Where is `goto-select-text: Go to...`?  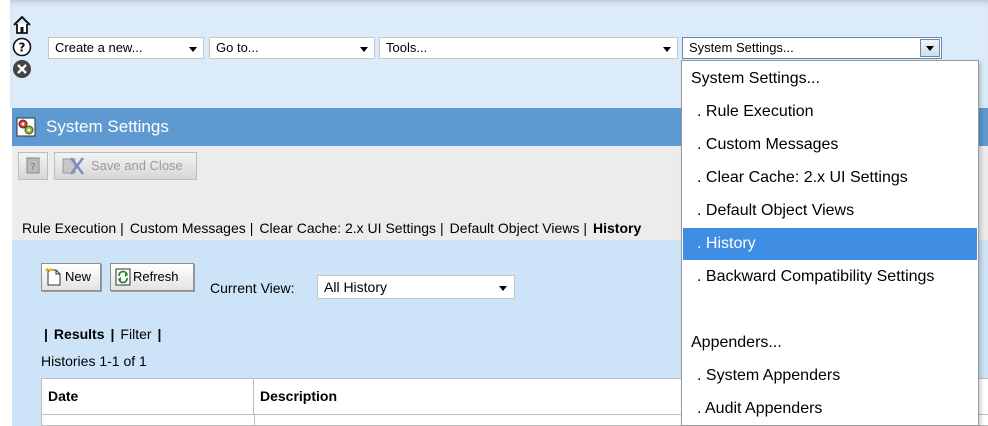
goto-select-text: Go to... is located at coordinates (237, 47).